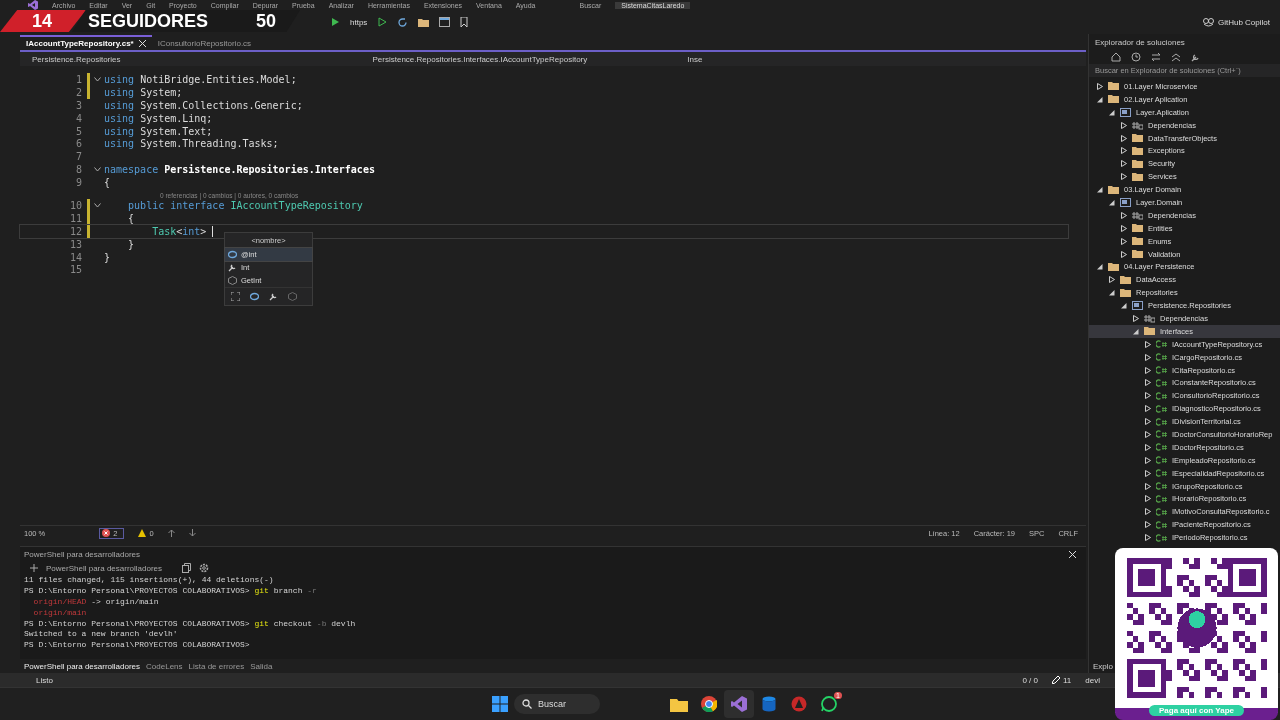  Describe the element at coordinates (171, 533) in the screenshot. I see `arrow-up-icon` at that location.